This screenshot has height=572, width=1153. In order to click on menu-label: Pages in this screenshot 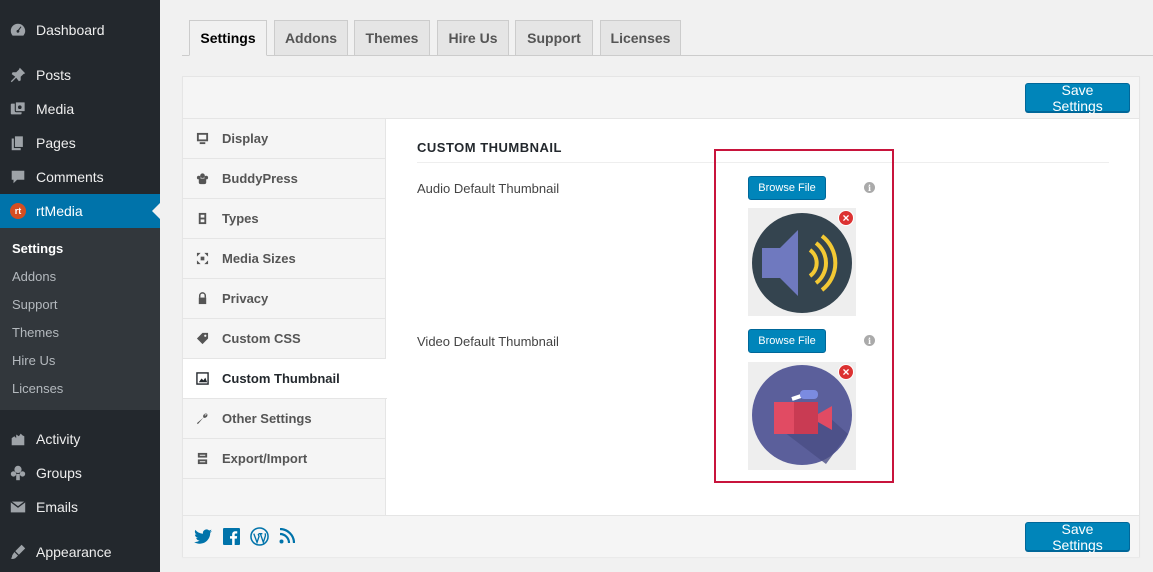, I will do `click(56, 143)`.